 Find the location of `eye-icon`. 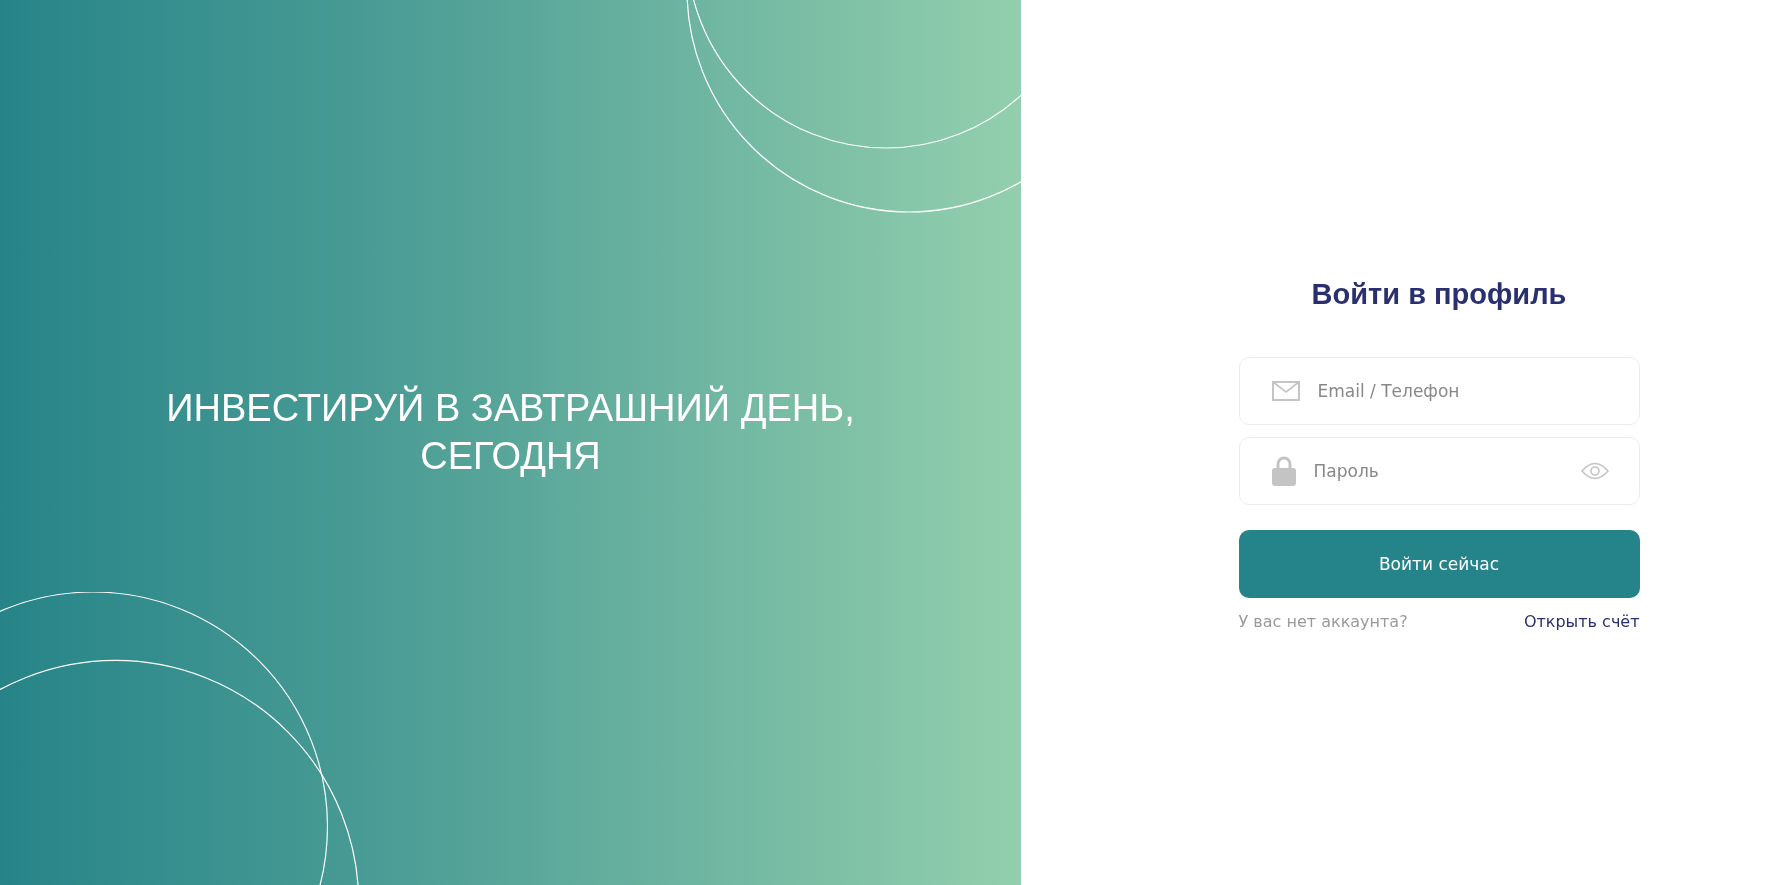

eye-icon is located at coordinates (1594, 471).